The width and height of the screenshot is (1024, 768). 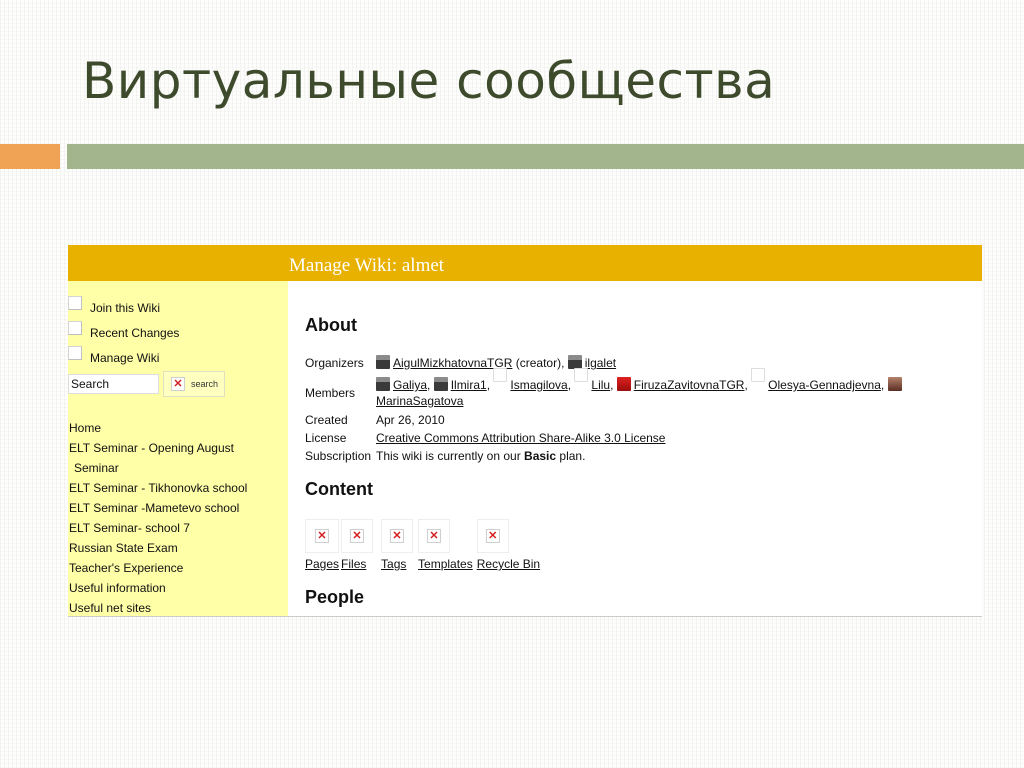 I want to click on recycle-bin-label: Recycle Bin, so click(x=508, y=564).